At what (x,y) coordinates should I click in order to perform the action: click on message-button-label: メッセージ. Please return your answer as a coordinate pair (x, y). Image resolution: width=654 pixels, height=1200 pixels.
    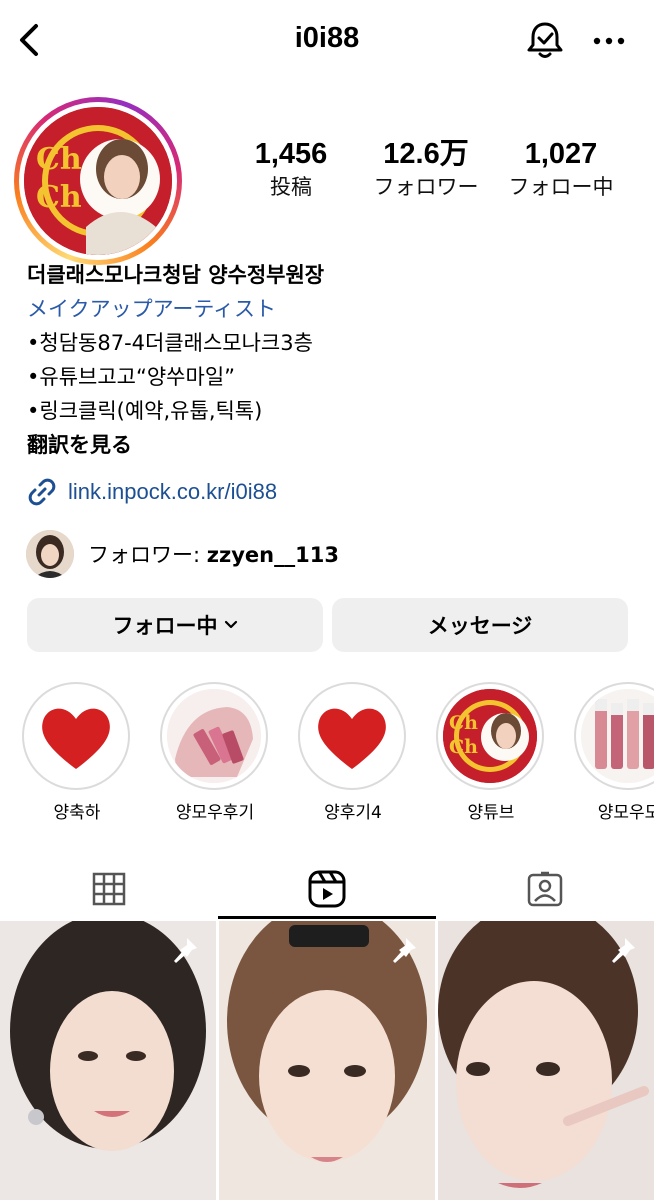
    Looking at the image, I should click on (480, 626).